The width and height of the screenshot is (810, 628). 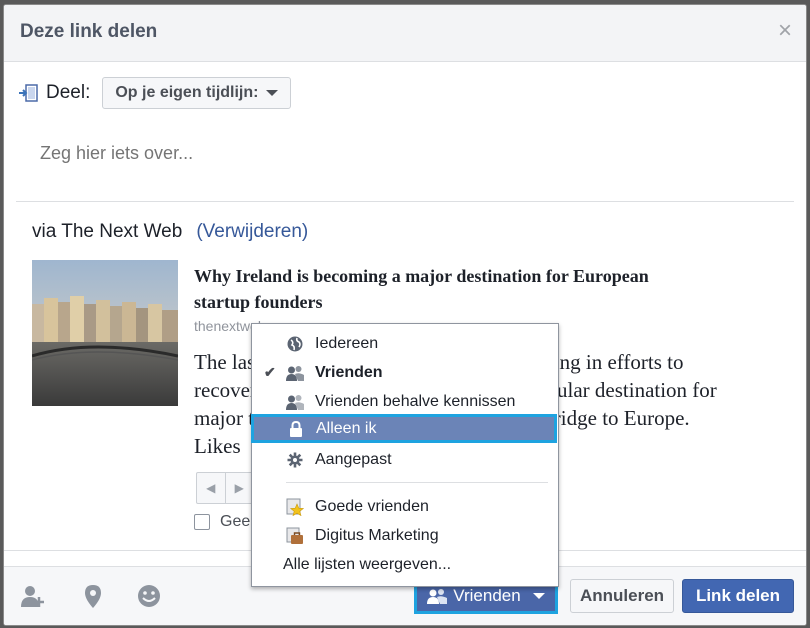 I want to click on audience-option-label: Aangepast, so click(x=353, y=459).